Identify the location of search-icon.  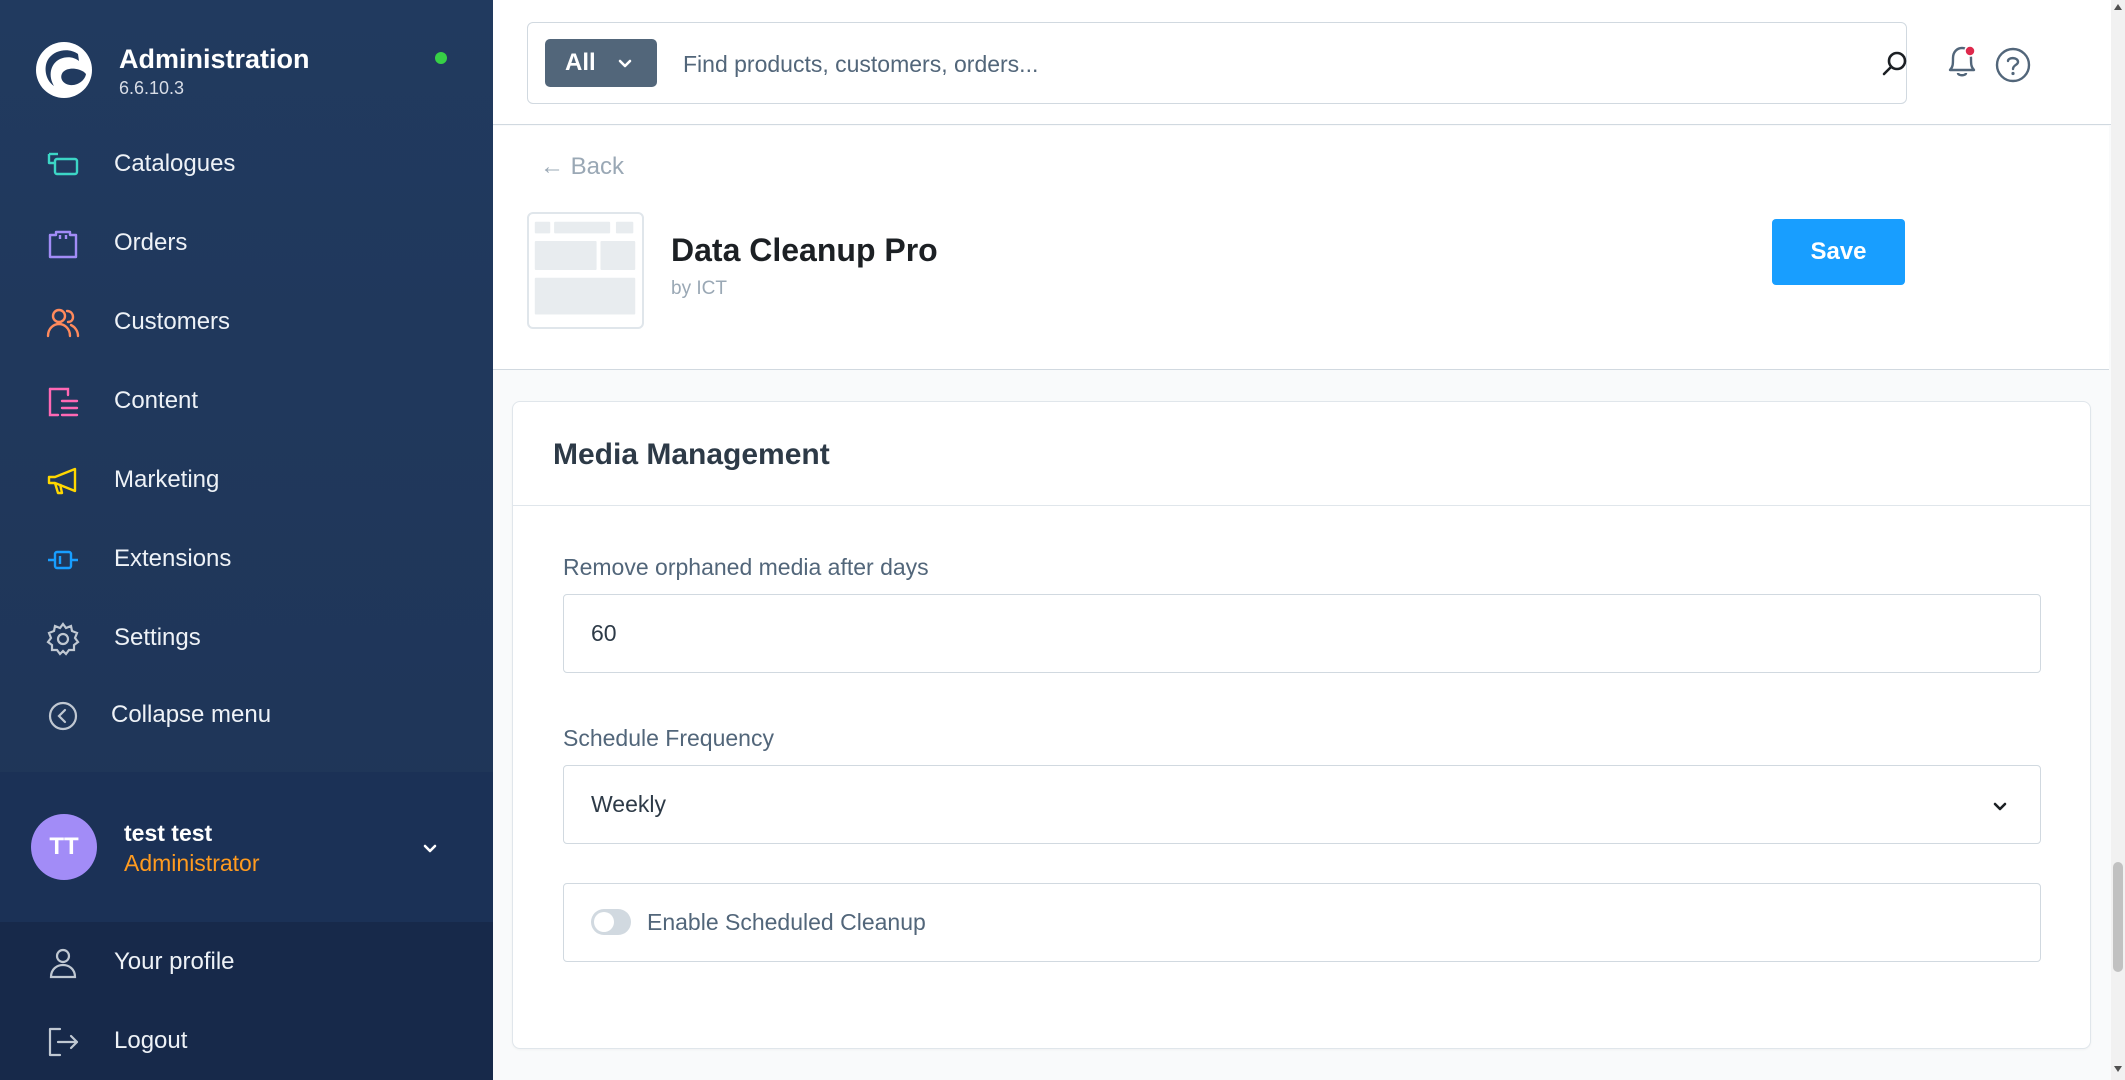
(1895, 64).